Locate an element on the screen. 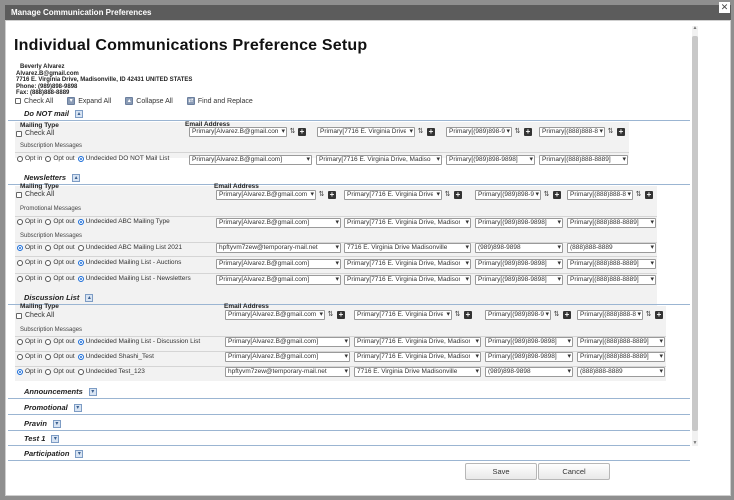  section-pravin: Pravin ▾ is located at coordinates (349, 424).